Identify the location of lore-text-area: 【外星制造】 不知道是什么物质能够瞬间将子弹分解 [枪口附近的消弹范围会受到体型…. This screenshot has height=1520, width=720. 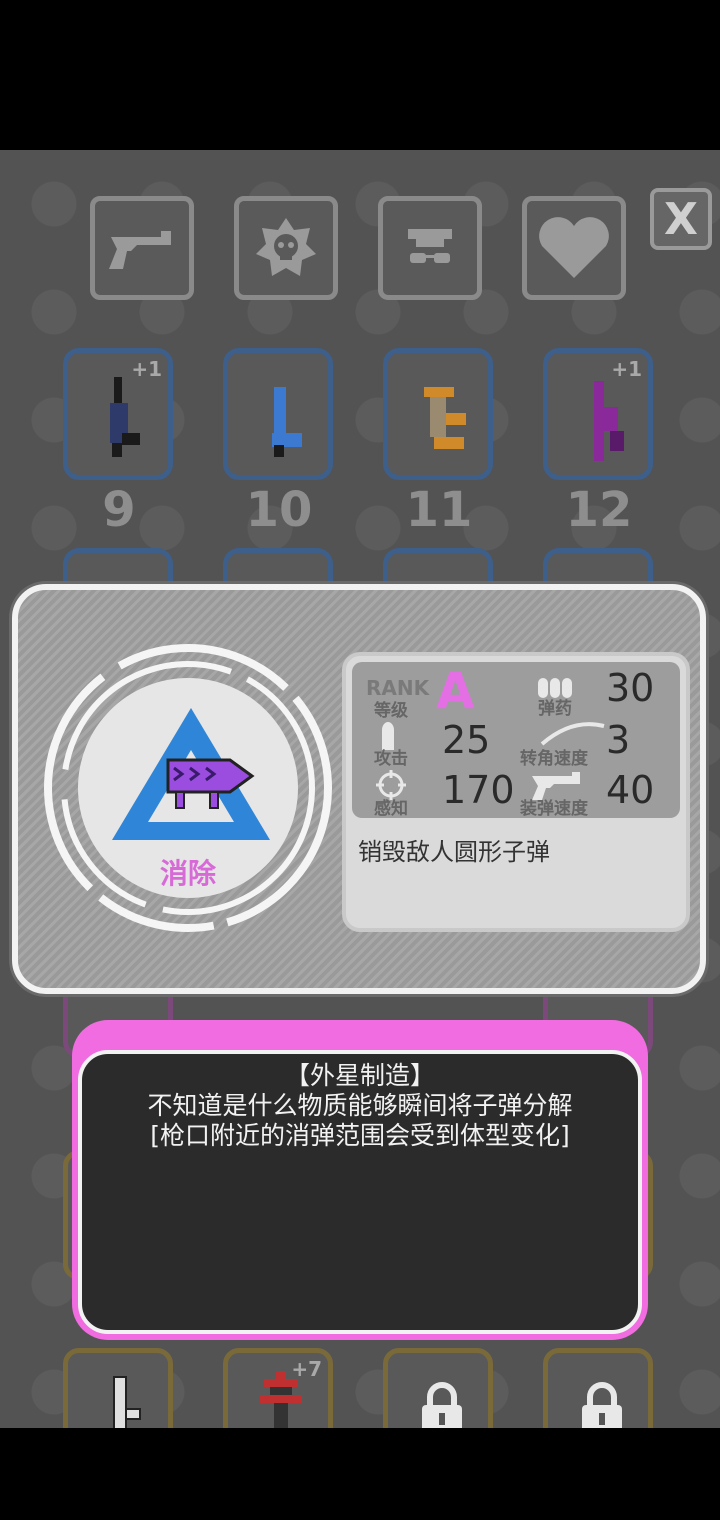
(360, 1192).